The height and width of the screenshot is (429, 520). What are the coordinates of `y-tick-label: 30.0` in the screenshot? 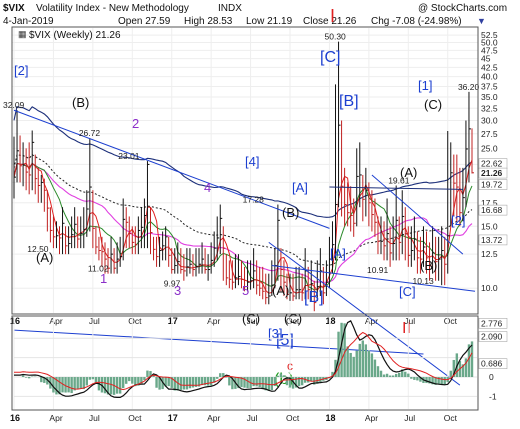 It's located at (489, 121).